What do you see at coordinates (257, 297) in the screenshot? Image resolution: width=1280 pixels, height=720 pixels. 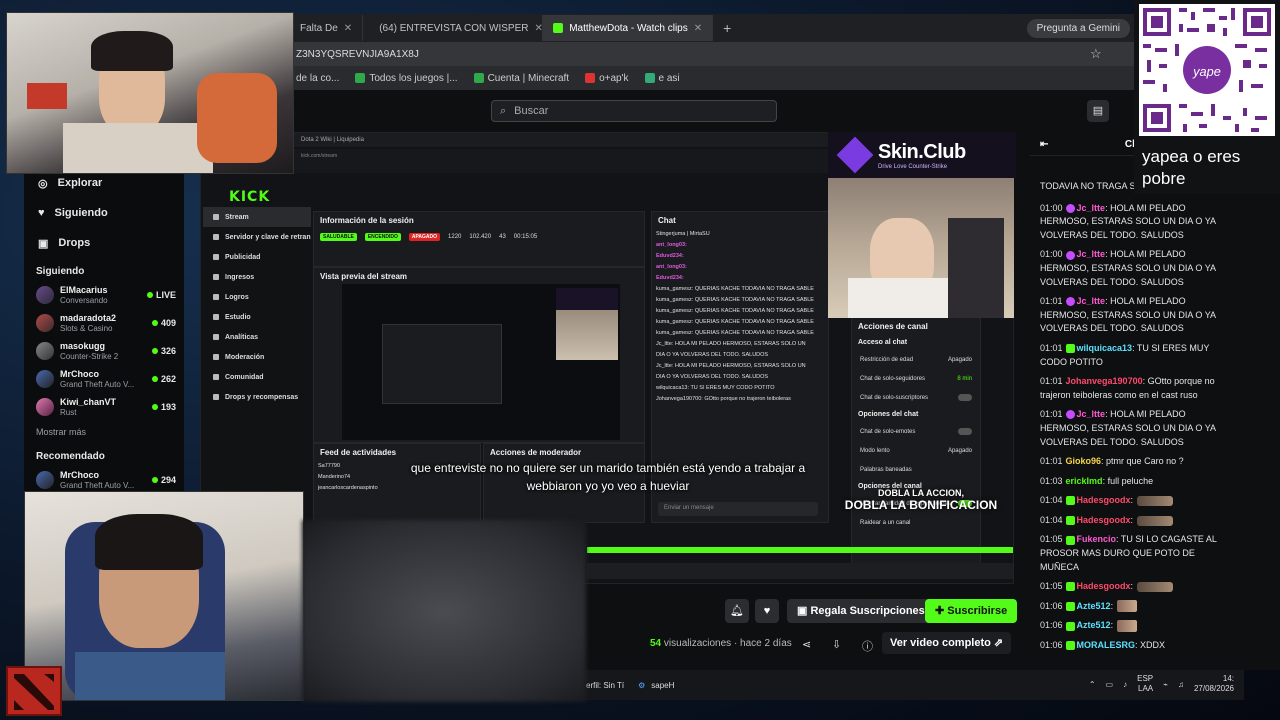 I see `dash-nav-item: Logros` at bounding box center [257, 297].